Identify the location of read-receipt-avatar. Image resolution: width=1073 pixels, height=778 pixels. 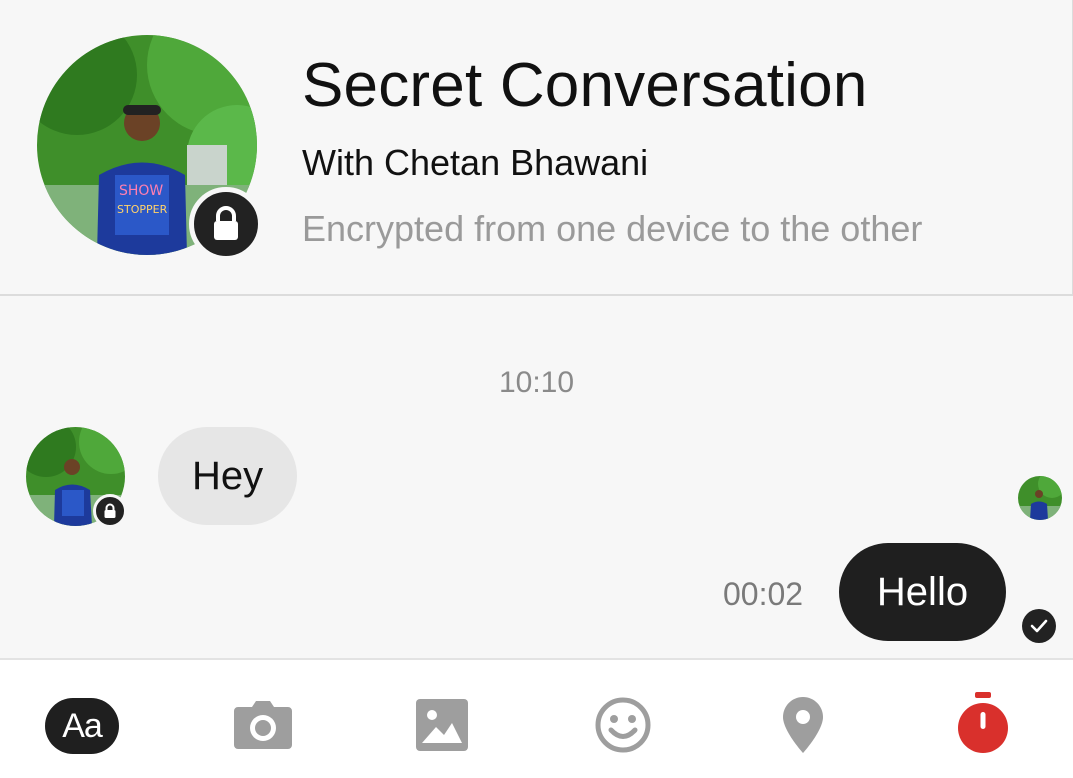
(1040, 498).